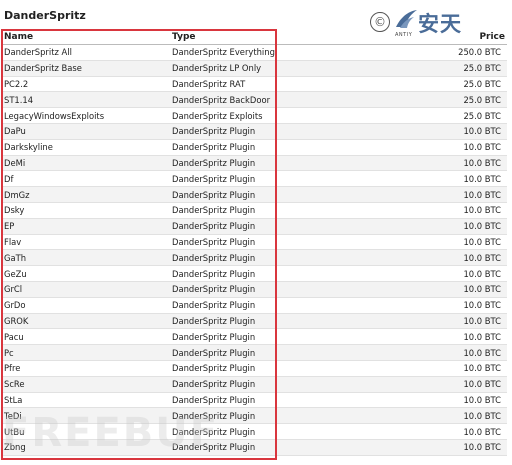 The width and height of the screenshot is (512, 465). I want to click on table-row: EP DanderSpritz Plugin 10.0 BTC, so click(254, 226).